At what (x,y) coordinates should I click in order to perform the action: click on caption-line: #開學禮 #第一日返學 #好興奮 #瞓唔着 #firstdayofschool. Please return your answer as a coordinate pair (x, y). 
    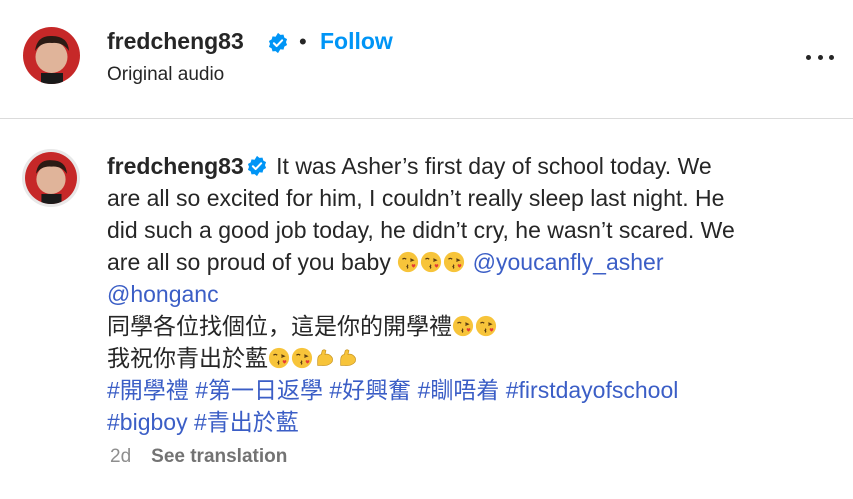
    Looking at the image, I should click on (467, 390).